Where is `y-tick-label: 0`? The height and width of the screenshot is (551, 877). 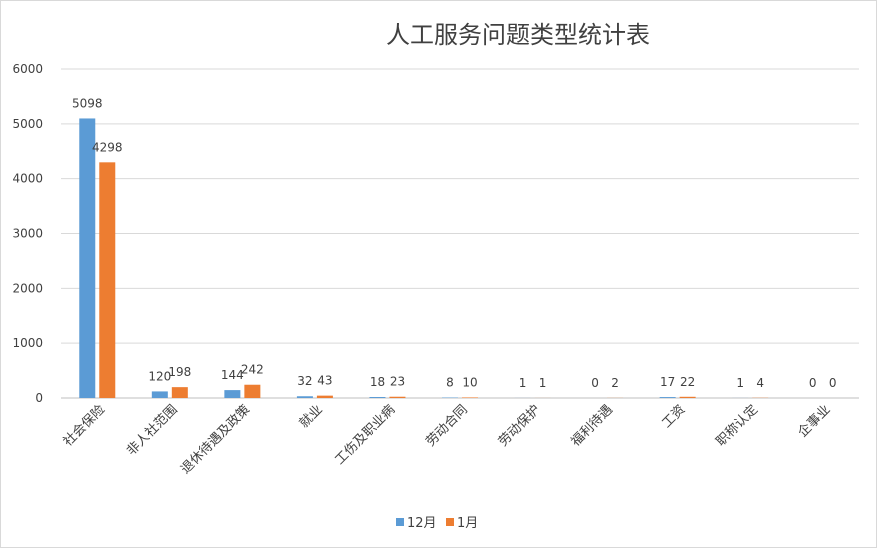
y-tick-label: 0 is located at coordinates (39, 398).